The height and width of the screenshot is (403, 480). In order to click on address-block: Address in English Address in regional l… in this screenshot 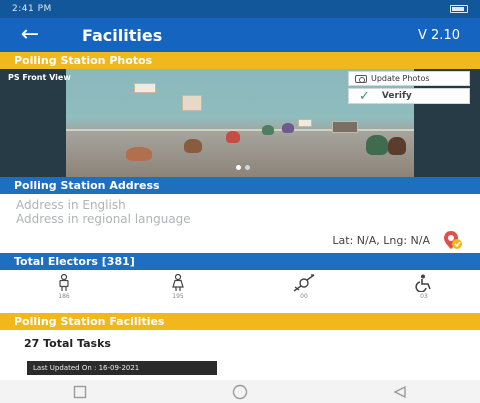, I will do `click(103, 212)`.